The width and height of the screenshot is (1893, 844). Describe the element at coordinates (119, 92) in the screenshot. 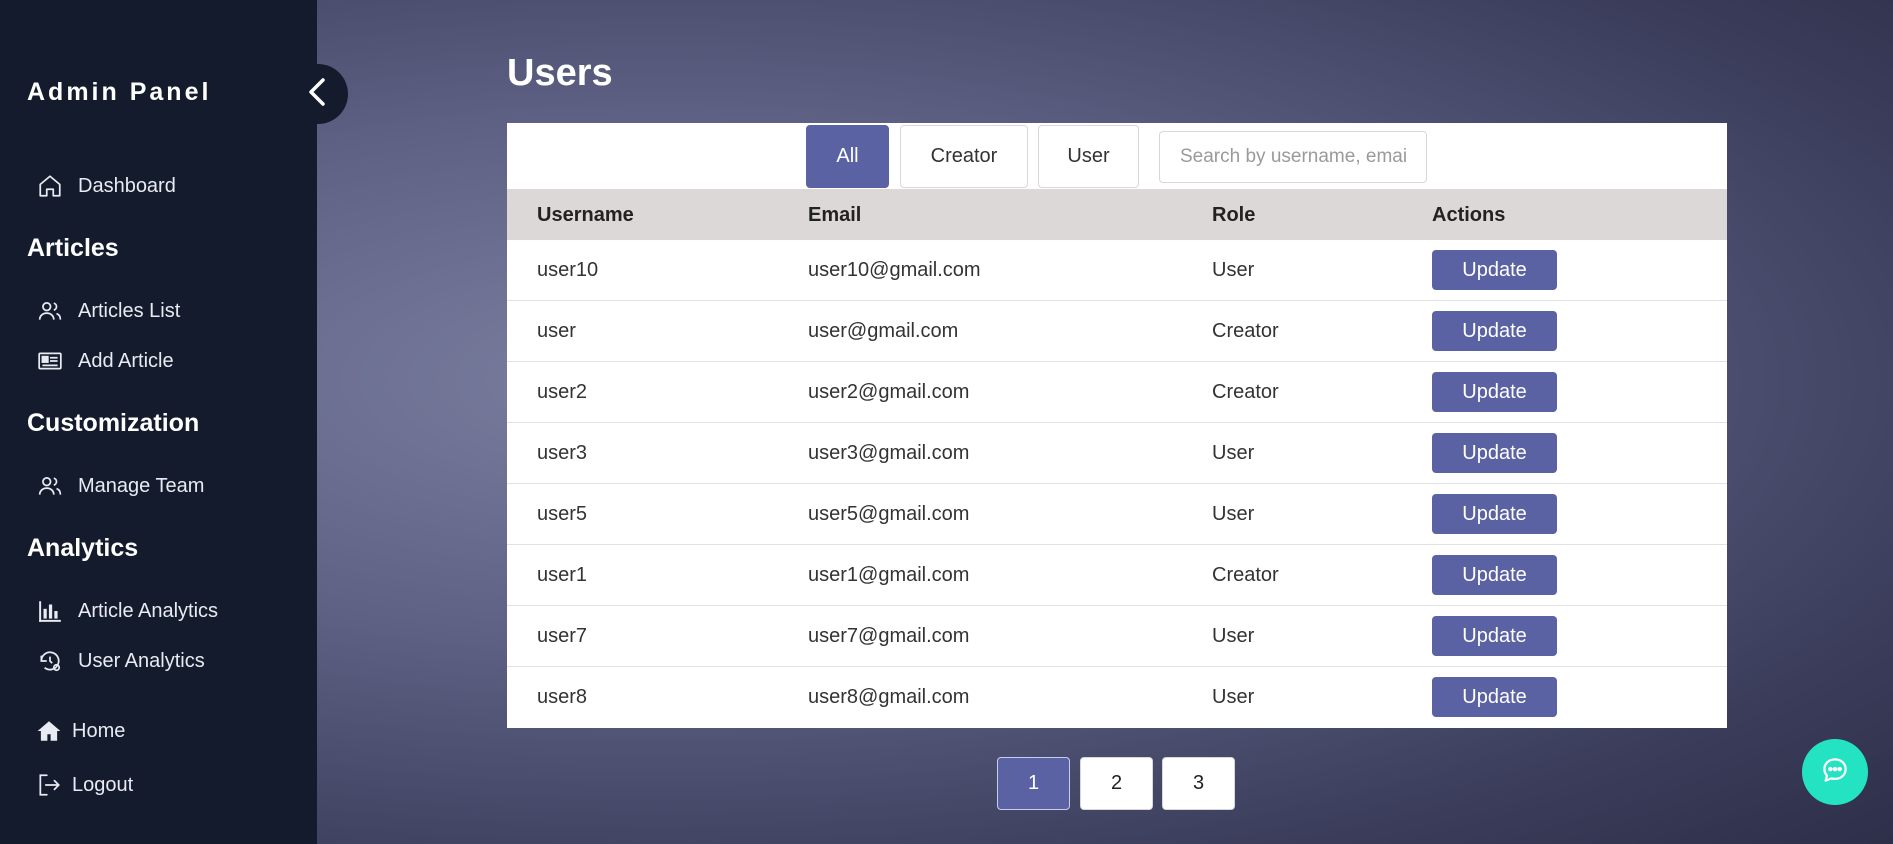

I see `brand-title: Admin Panel` at that location.